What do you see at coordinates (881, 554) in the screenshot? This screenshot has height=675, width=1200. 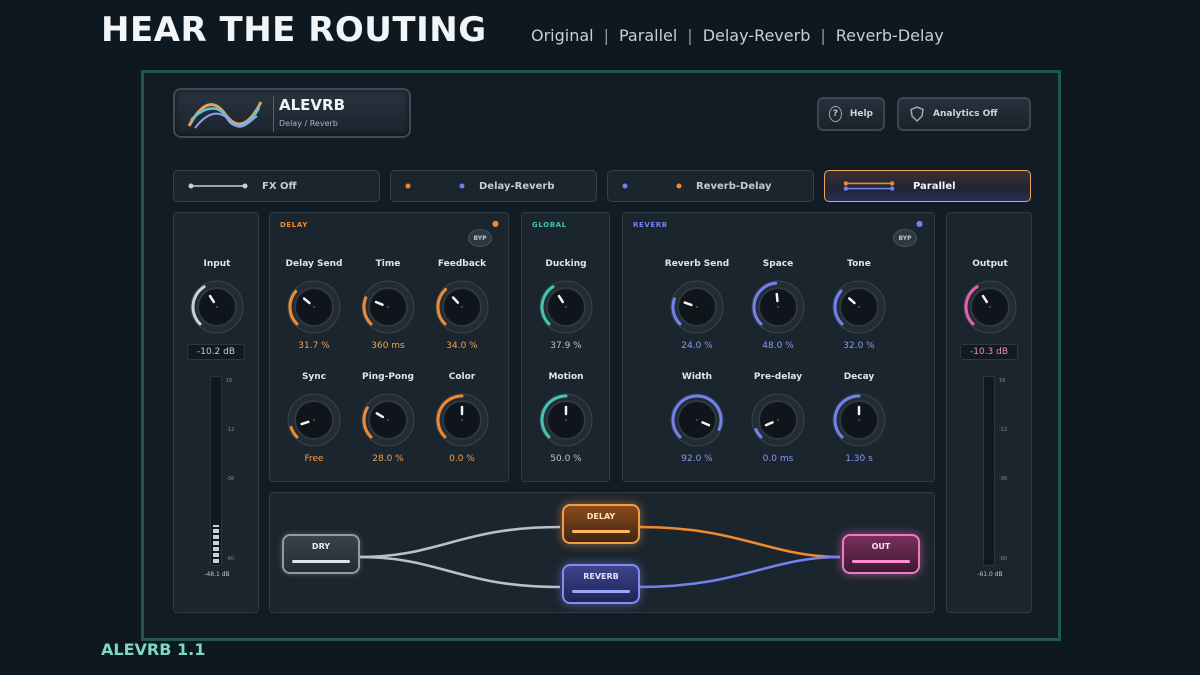 I see `node-out: OUT` at bounding box center [881, 554].